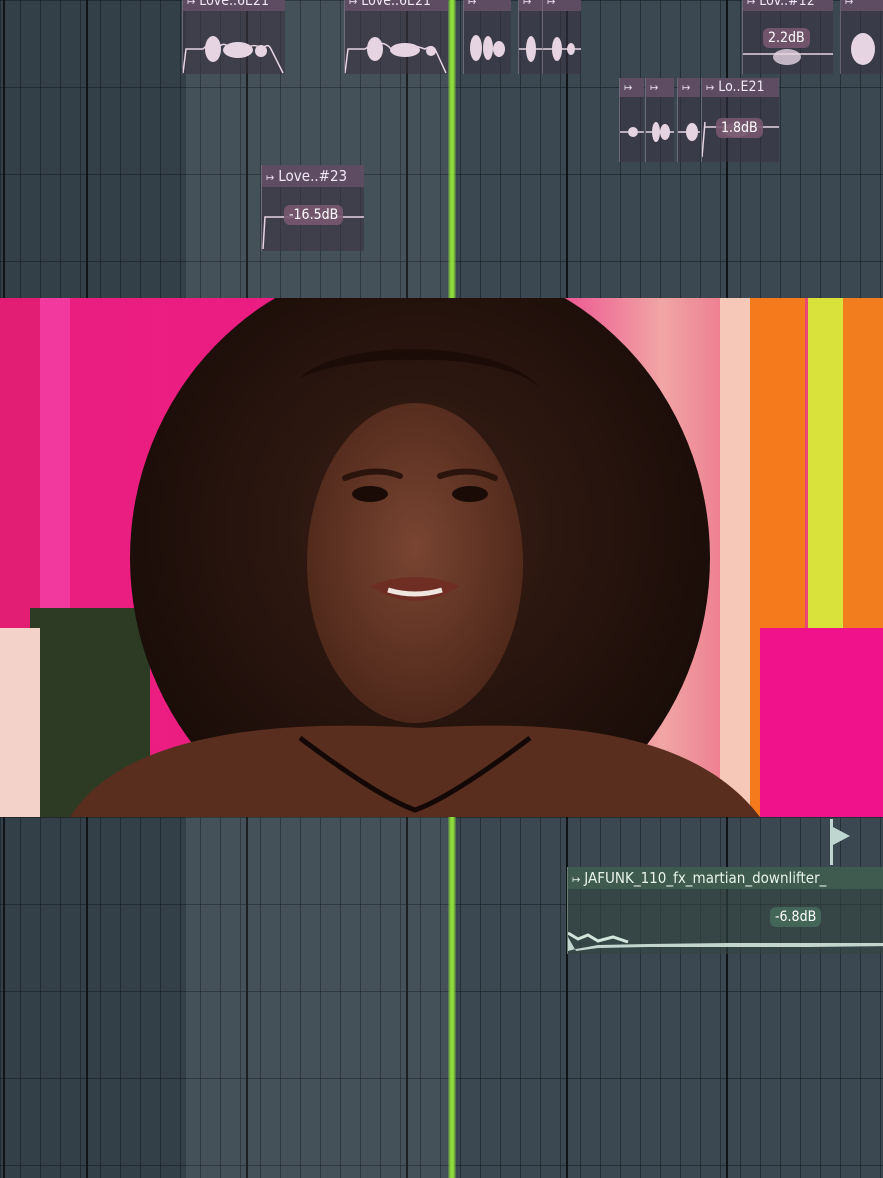  I want to click on clip-label: Lo..E21, so click(741, 87).